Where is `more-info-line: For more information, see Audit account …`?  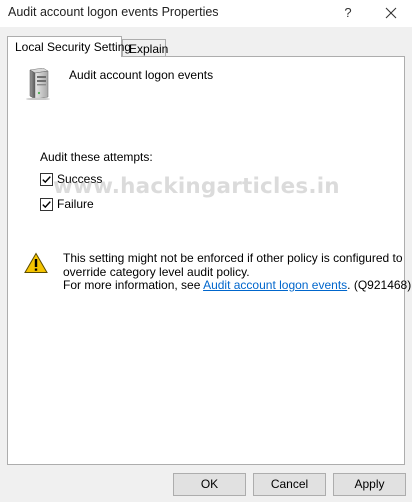 more-info-line: For more information, see Audit account … is located at coordinates (237, 285).